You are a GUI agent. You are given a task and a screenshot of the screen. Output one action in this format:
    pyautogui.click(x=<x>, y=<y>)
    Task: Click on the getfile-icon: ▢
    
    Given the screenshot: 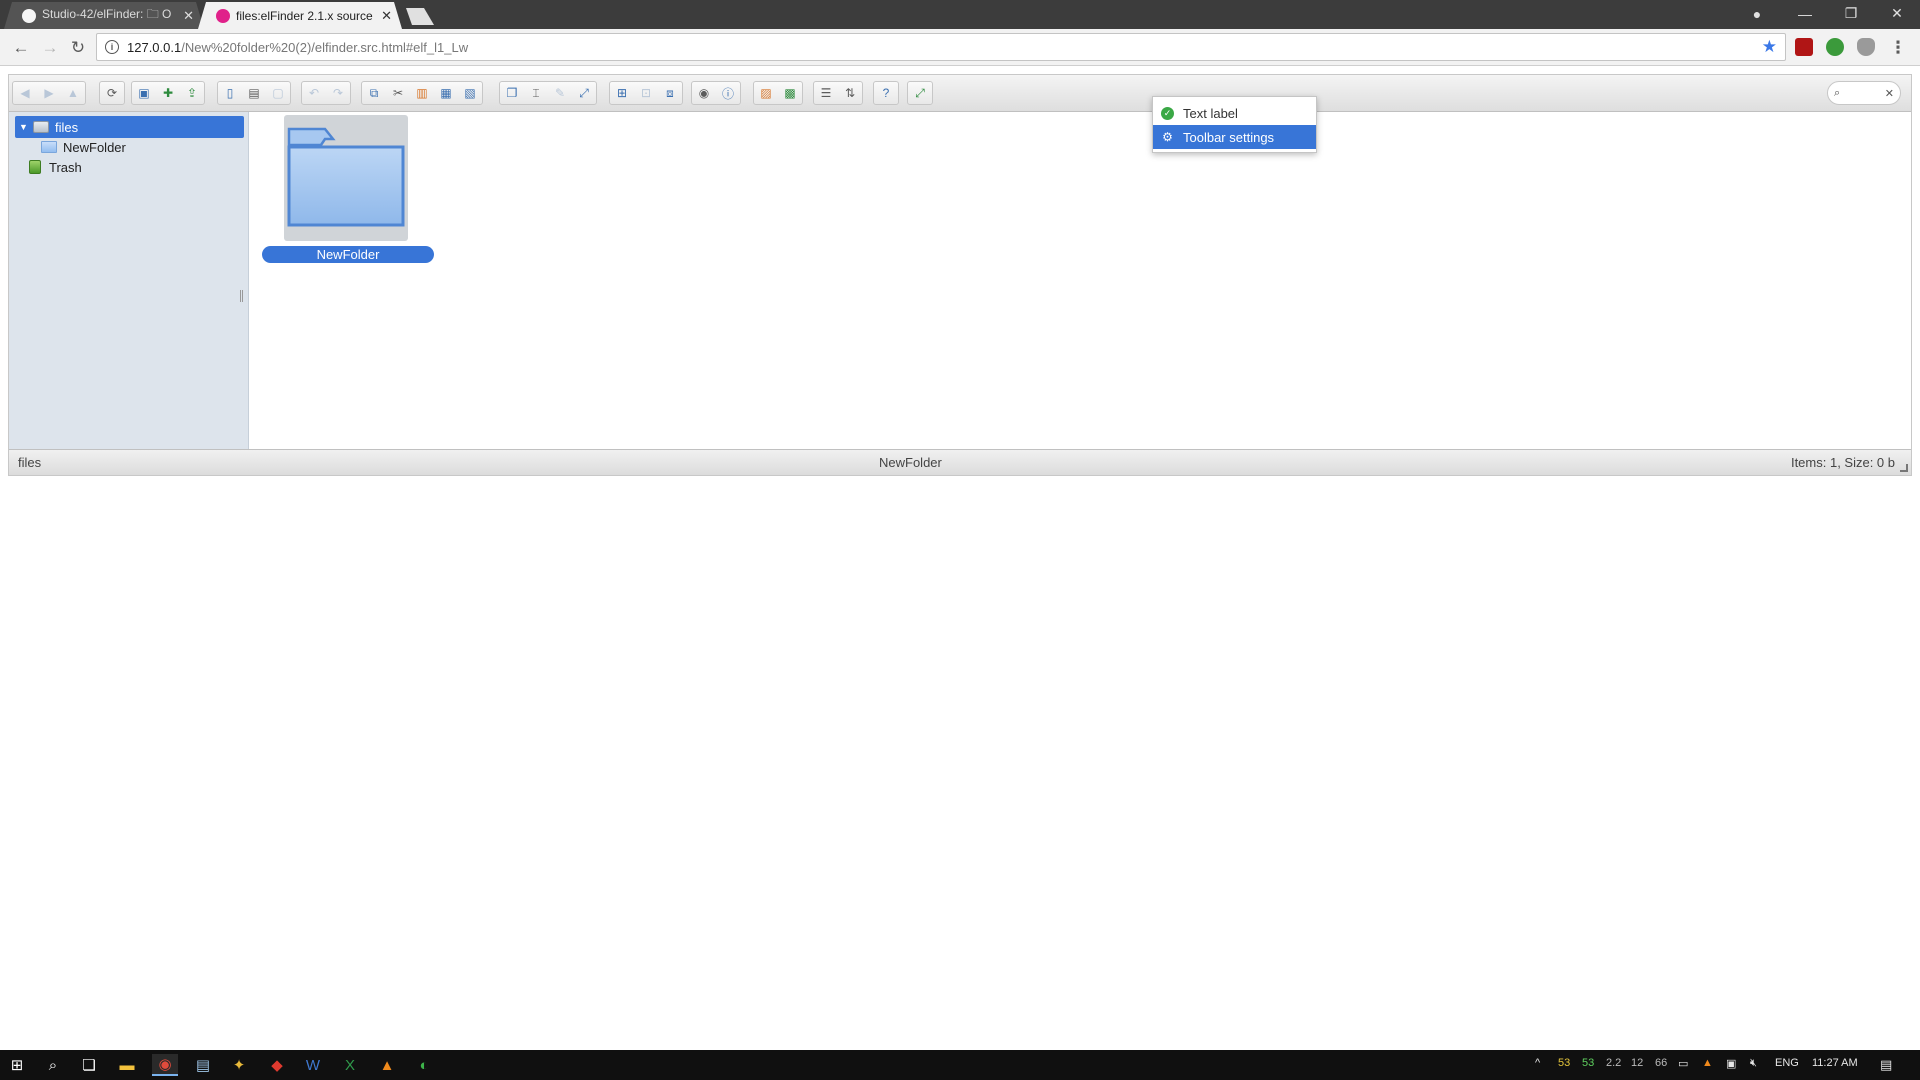 What is the action you would take?
    pyautogui.click(x=278, y=93)
    